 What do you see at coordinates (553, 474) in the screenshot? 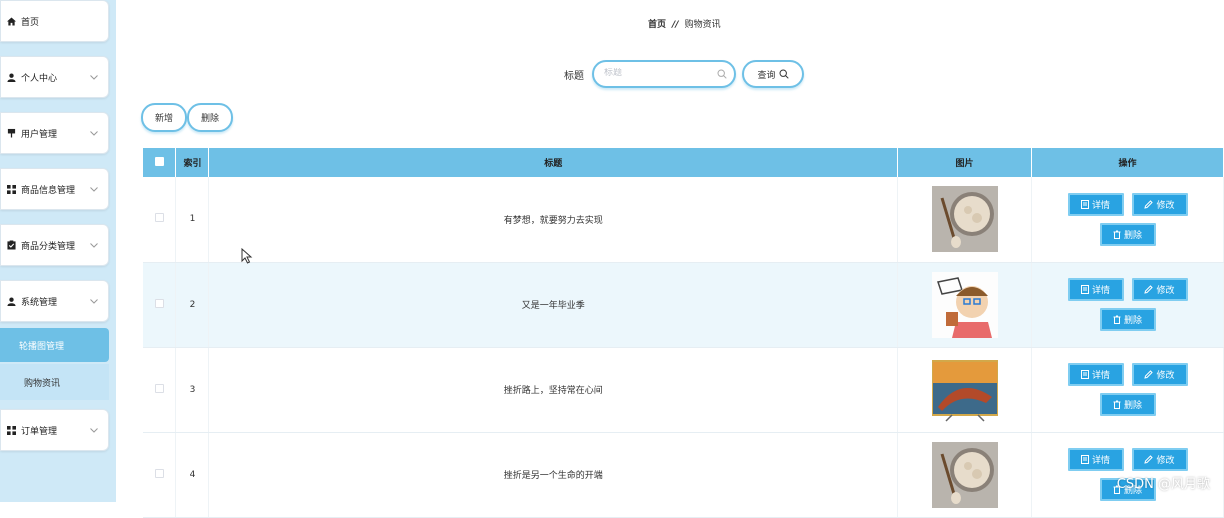
I see `row-title: 挫折是另一个生命的开端` at bounding box center [553, 474].